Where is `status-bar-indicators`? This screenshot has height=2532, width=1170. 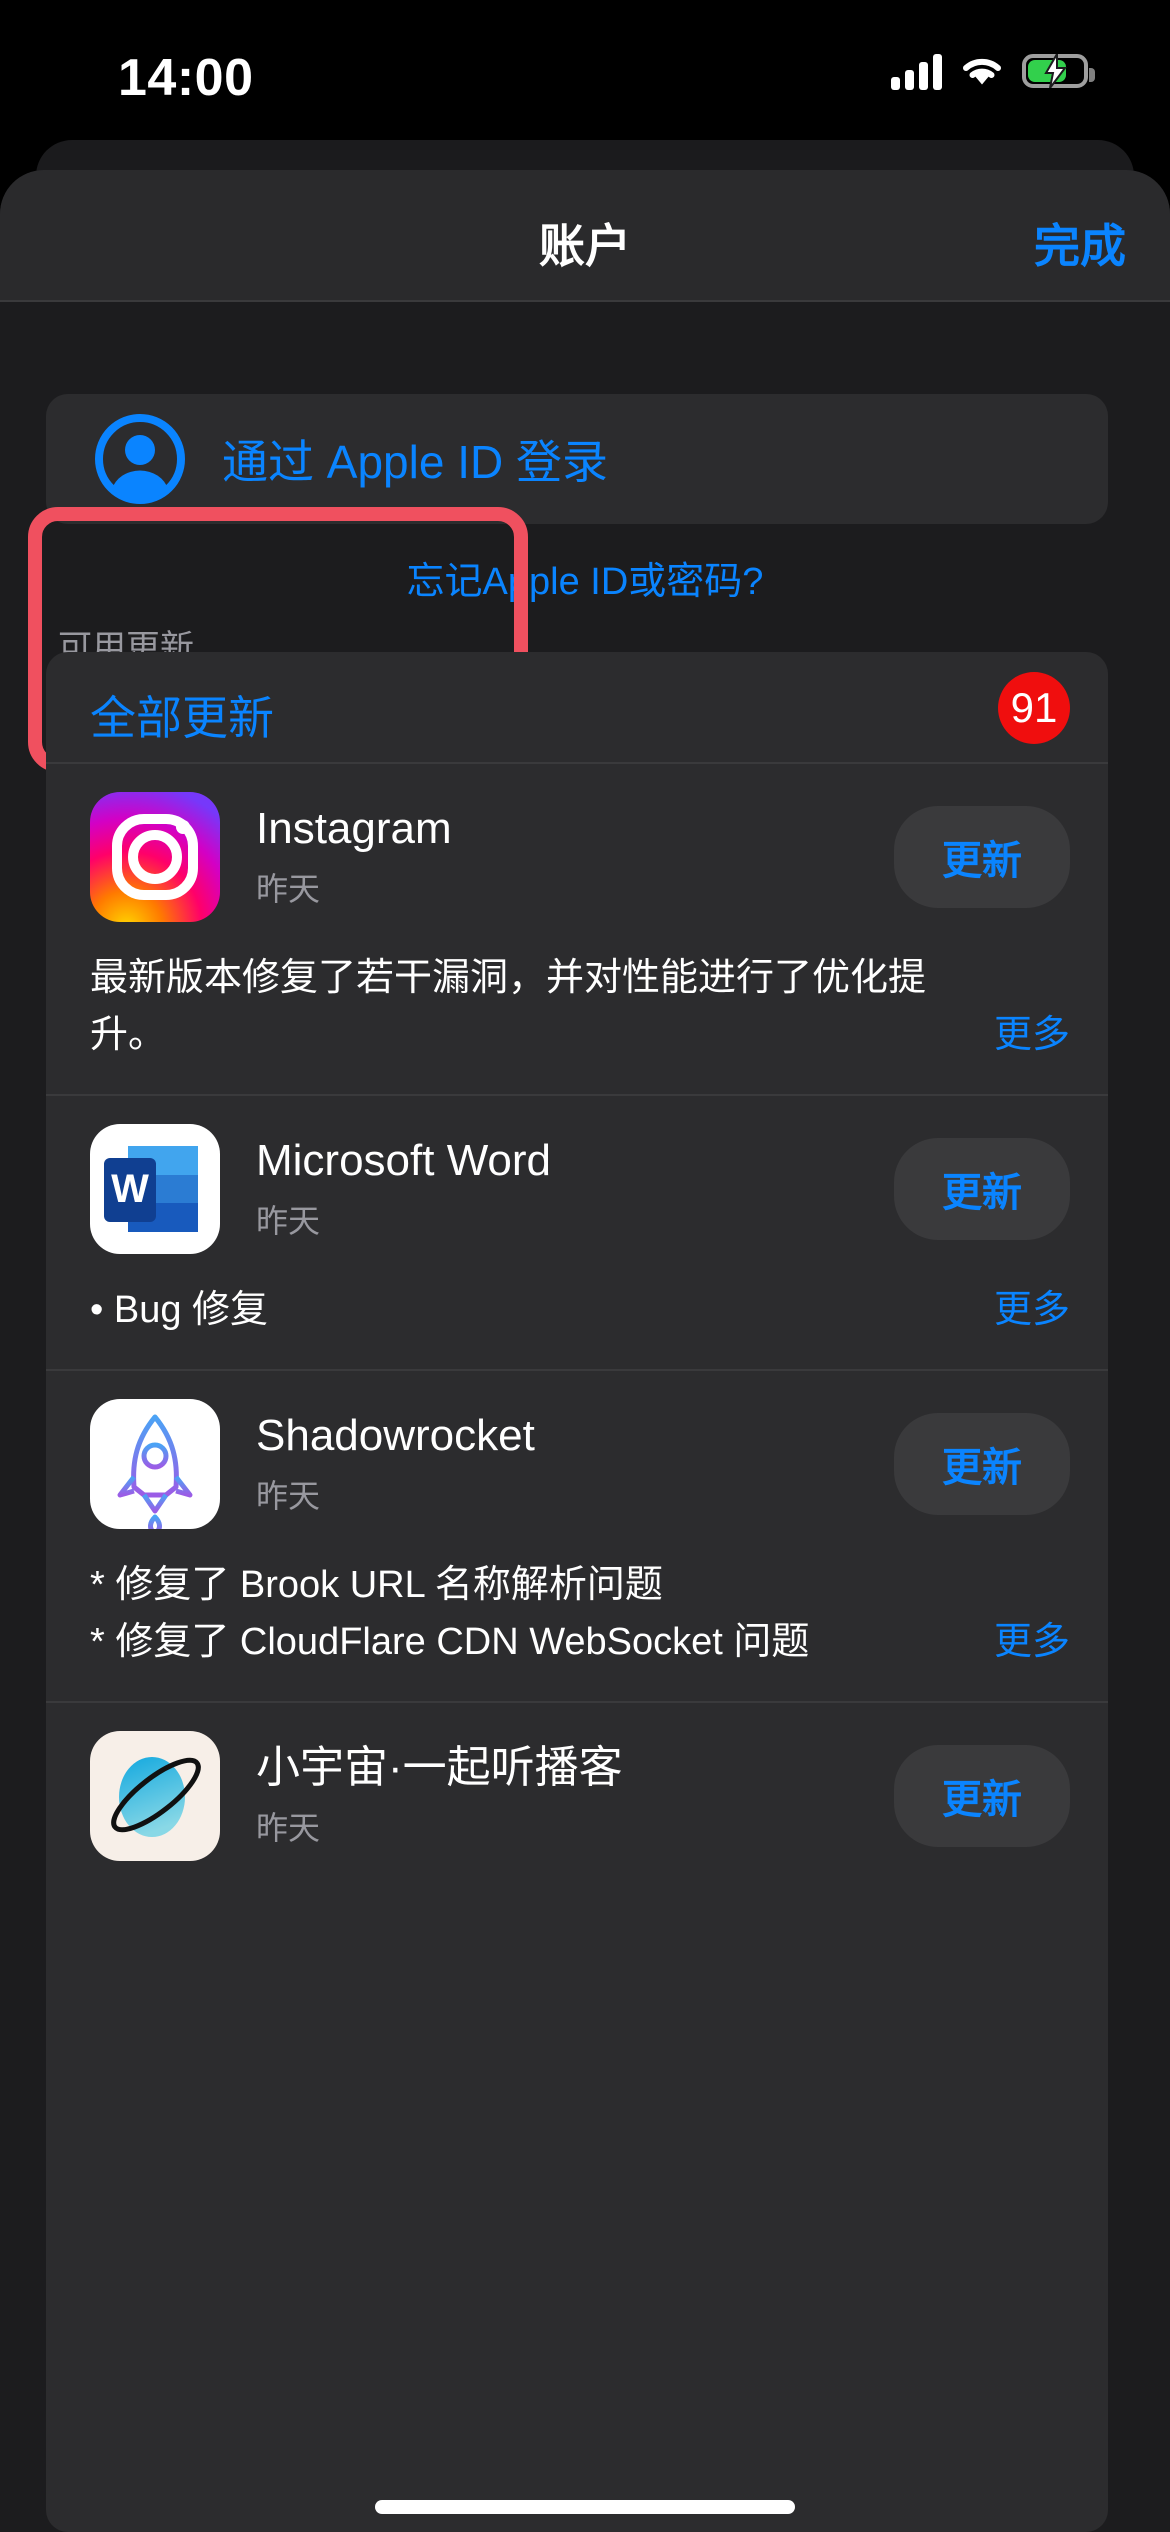 status-bar-indicators is located at coordinates (993, 71).